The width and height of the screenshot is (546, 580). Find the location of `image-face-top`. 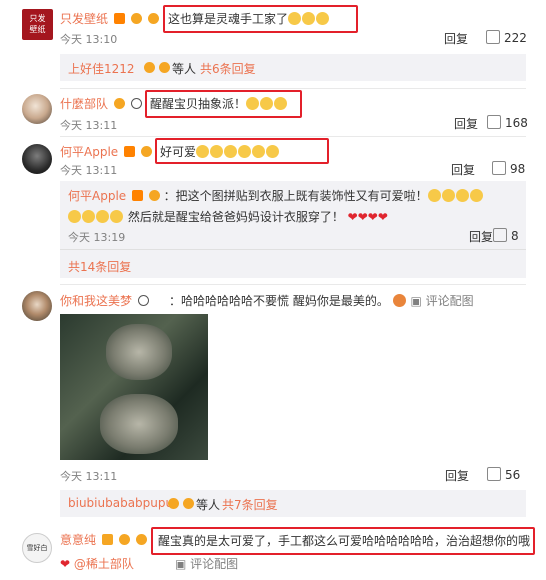

image-face-top is located at coordinates (139, 352).